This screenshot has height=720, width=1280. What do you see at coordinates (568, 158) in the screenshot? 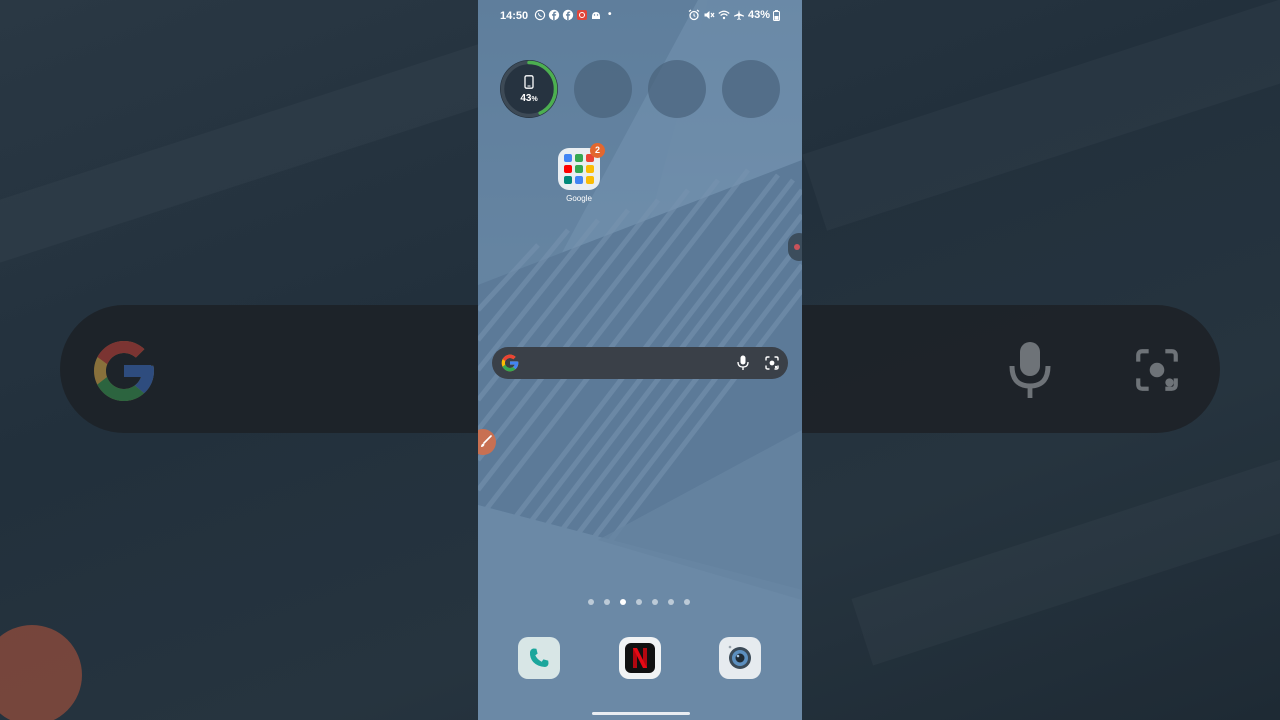
I see `folder-app-google-icon` at bounding box center [568, 158].